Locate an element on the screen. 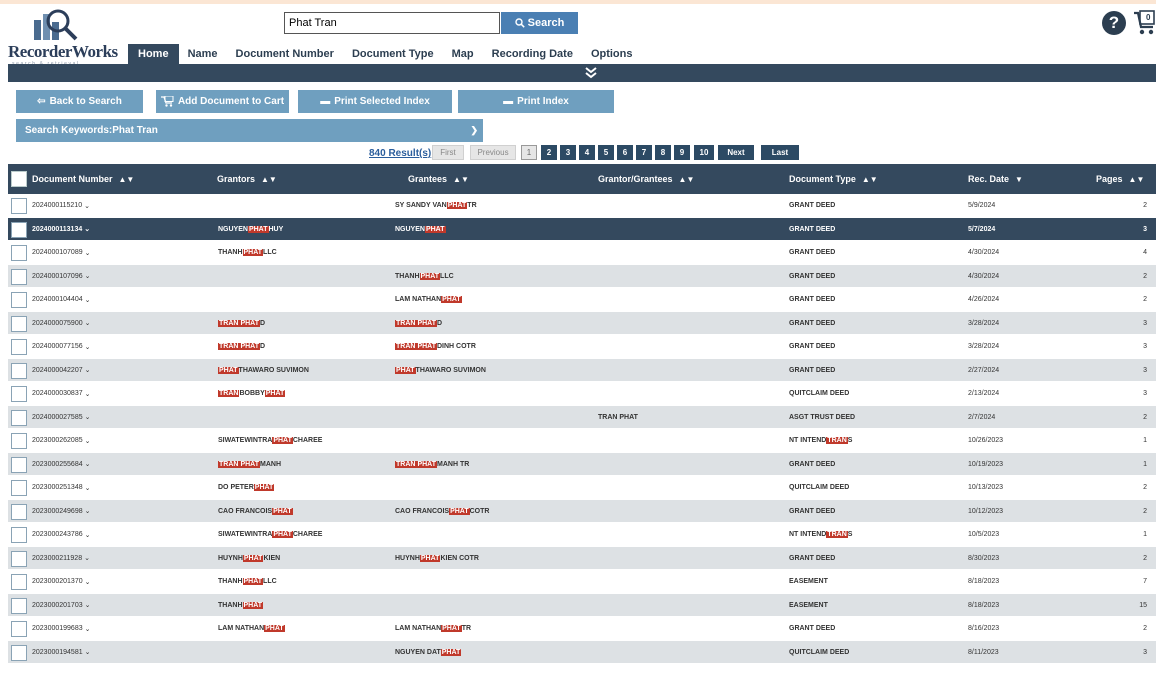 The width and height of the screenshot is (1156, 673). pager-page-9: 9 is located at coordinates (682, 152).